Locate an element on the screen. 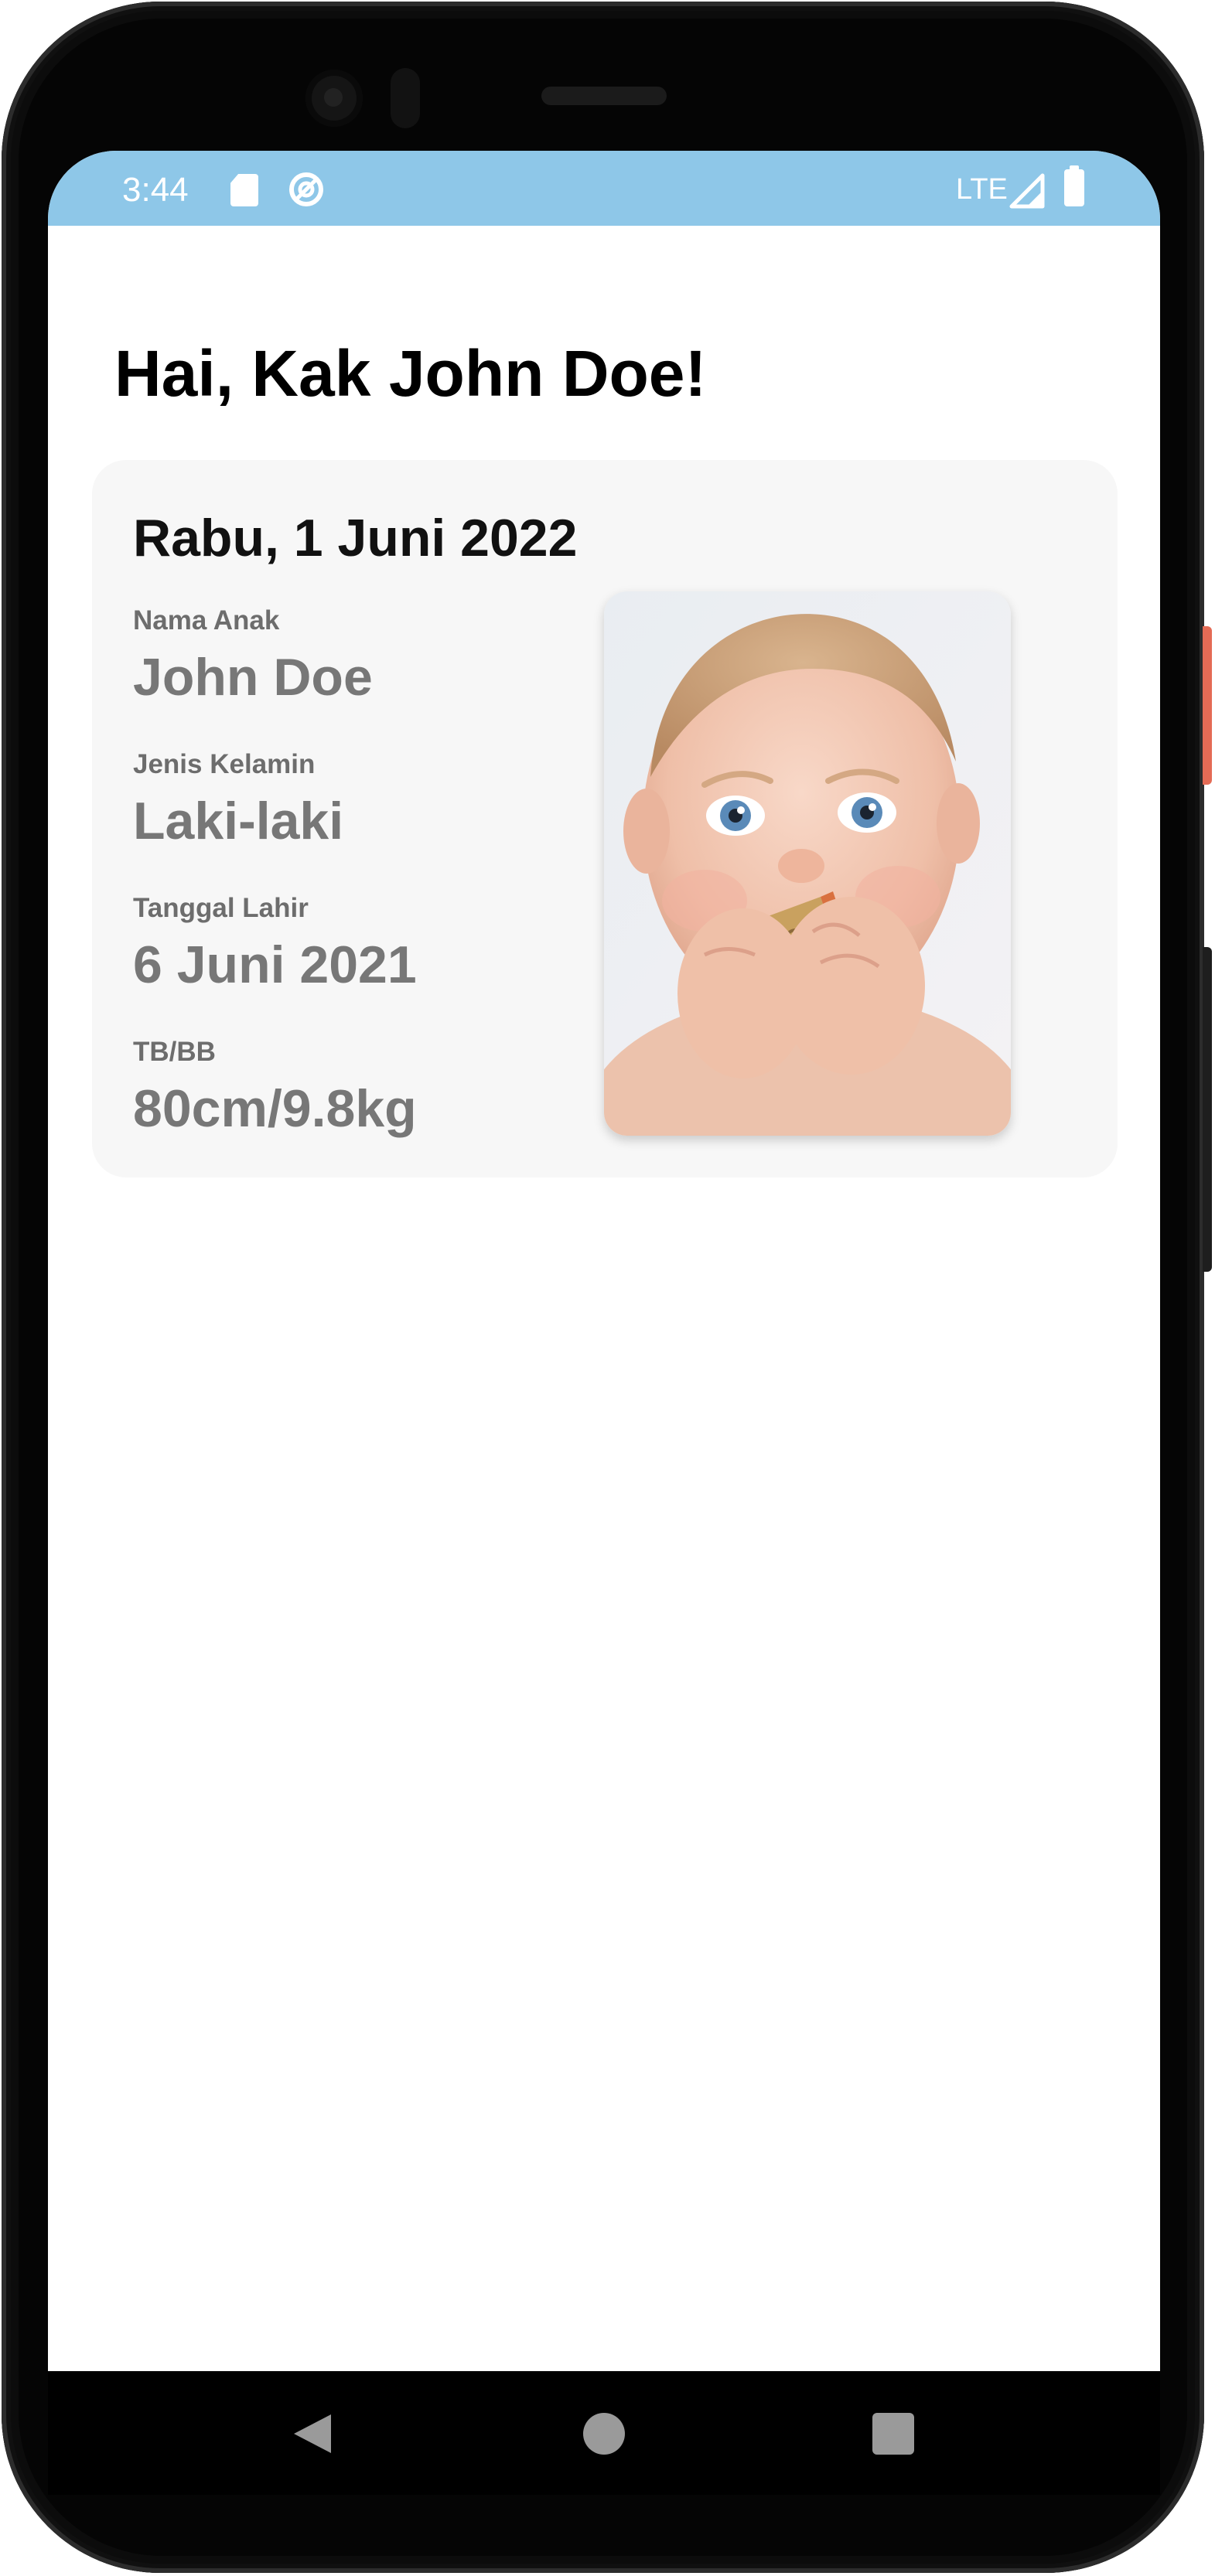 This screenshot has width=1215, height=2576. volume-button is located at coordinates (1207, 1109).